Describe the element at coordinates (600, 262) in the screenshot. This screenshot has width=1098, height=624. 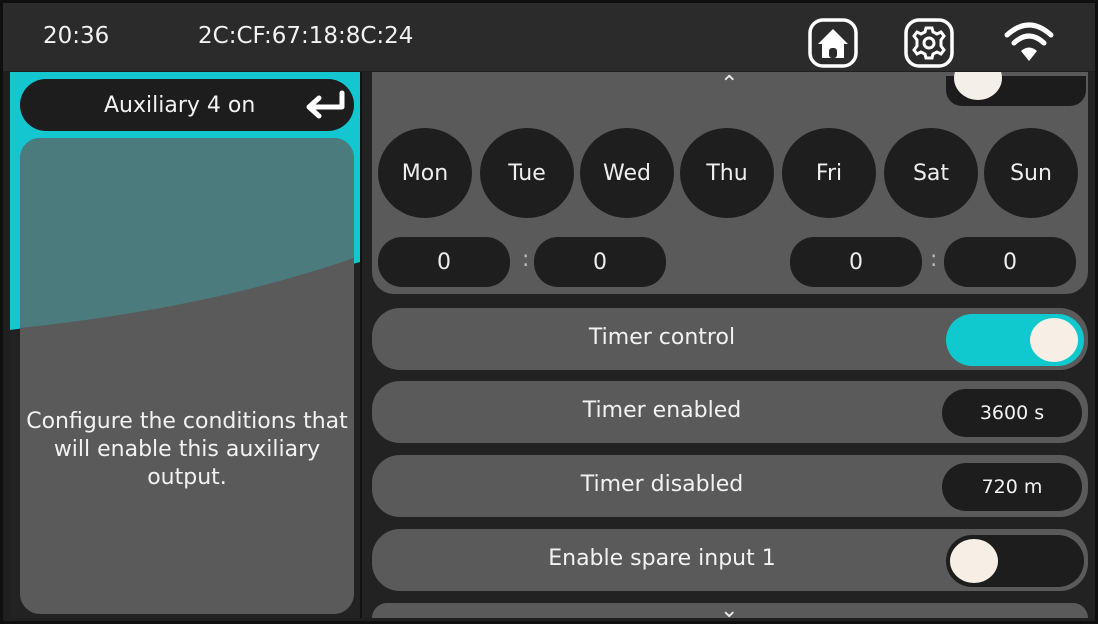
I see `start-minutes-field: 0` at that location.